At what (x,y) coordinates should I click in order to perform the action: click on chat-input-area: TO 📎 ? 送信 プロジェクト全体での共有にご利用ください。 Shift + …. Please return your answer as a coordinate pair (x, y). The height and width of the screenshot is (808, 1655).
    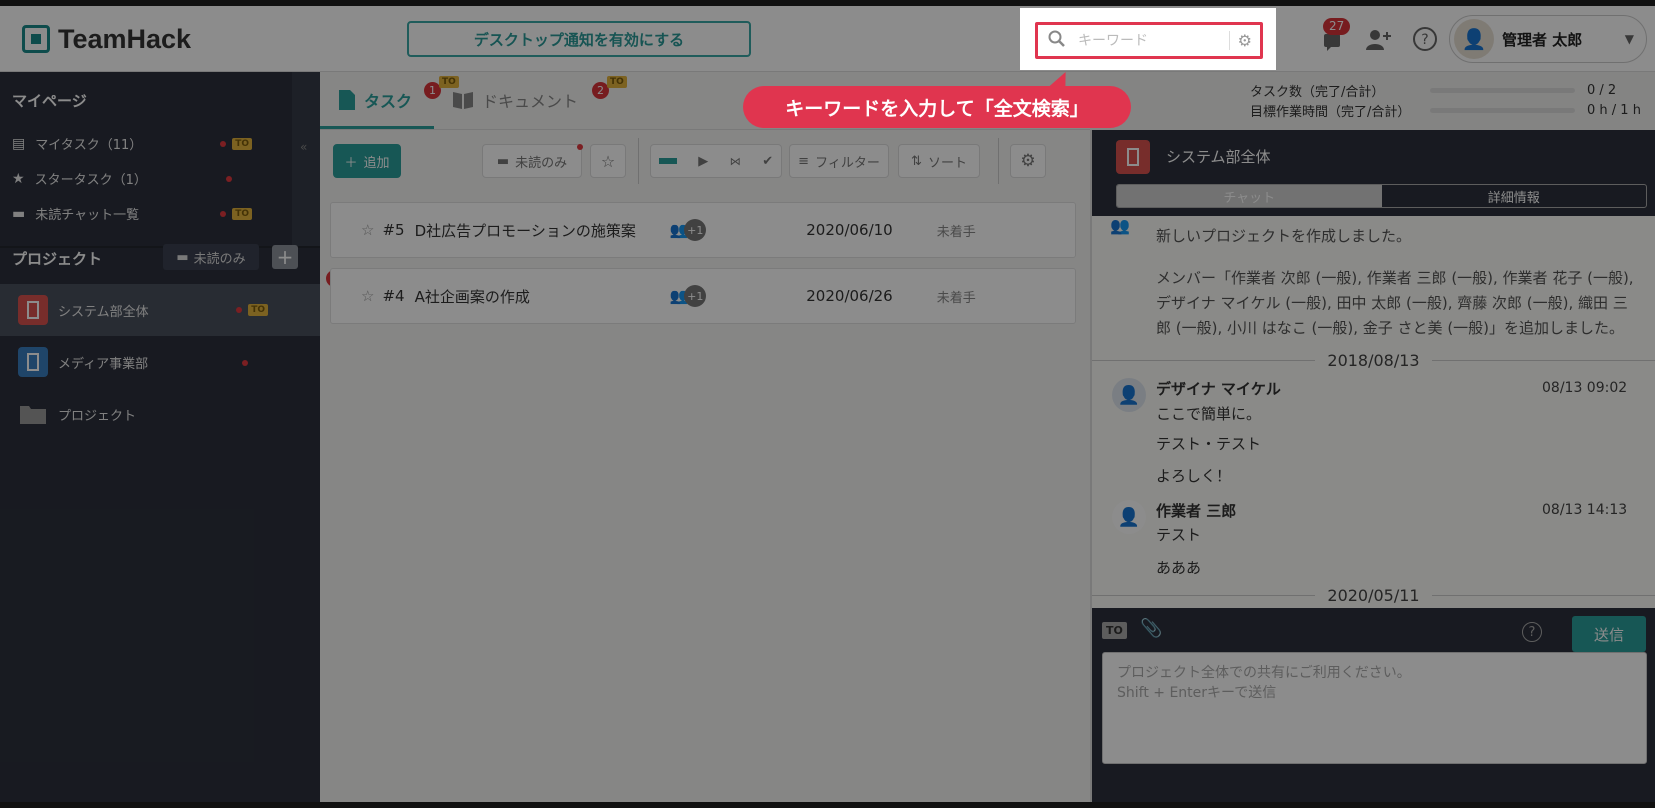
    Looking at the image, I should click on (1373, 705).